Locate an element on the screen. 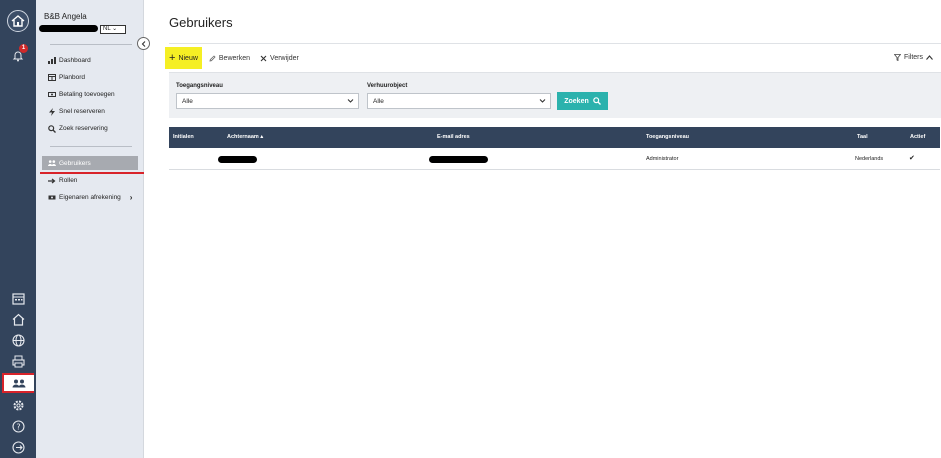 Image resolution: width=941 pixels, height=458 pixels. search-button: Zoeken is located at coordinates (582, 101).